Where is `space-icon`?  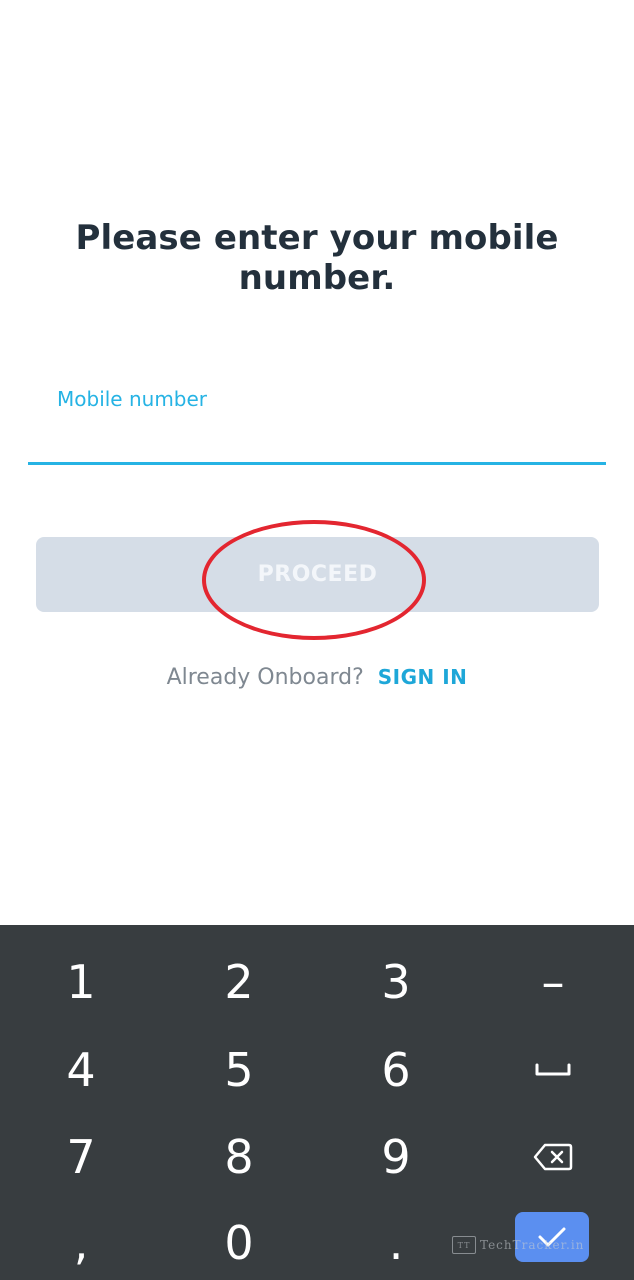
space-icon is located at coordinates (553, 1069).